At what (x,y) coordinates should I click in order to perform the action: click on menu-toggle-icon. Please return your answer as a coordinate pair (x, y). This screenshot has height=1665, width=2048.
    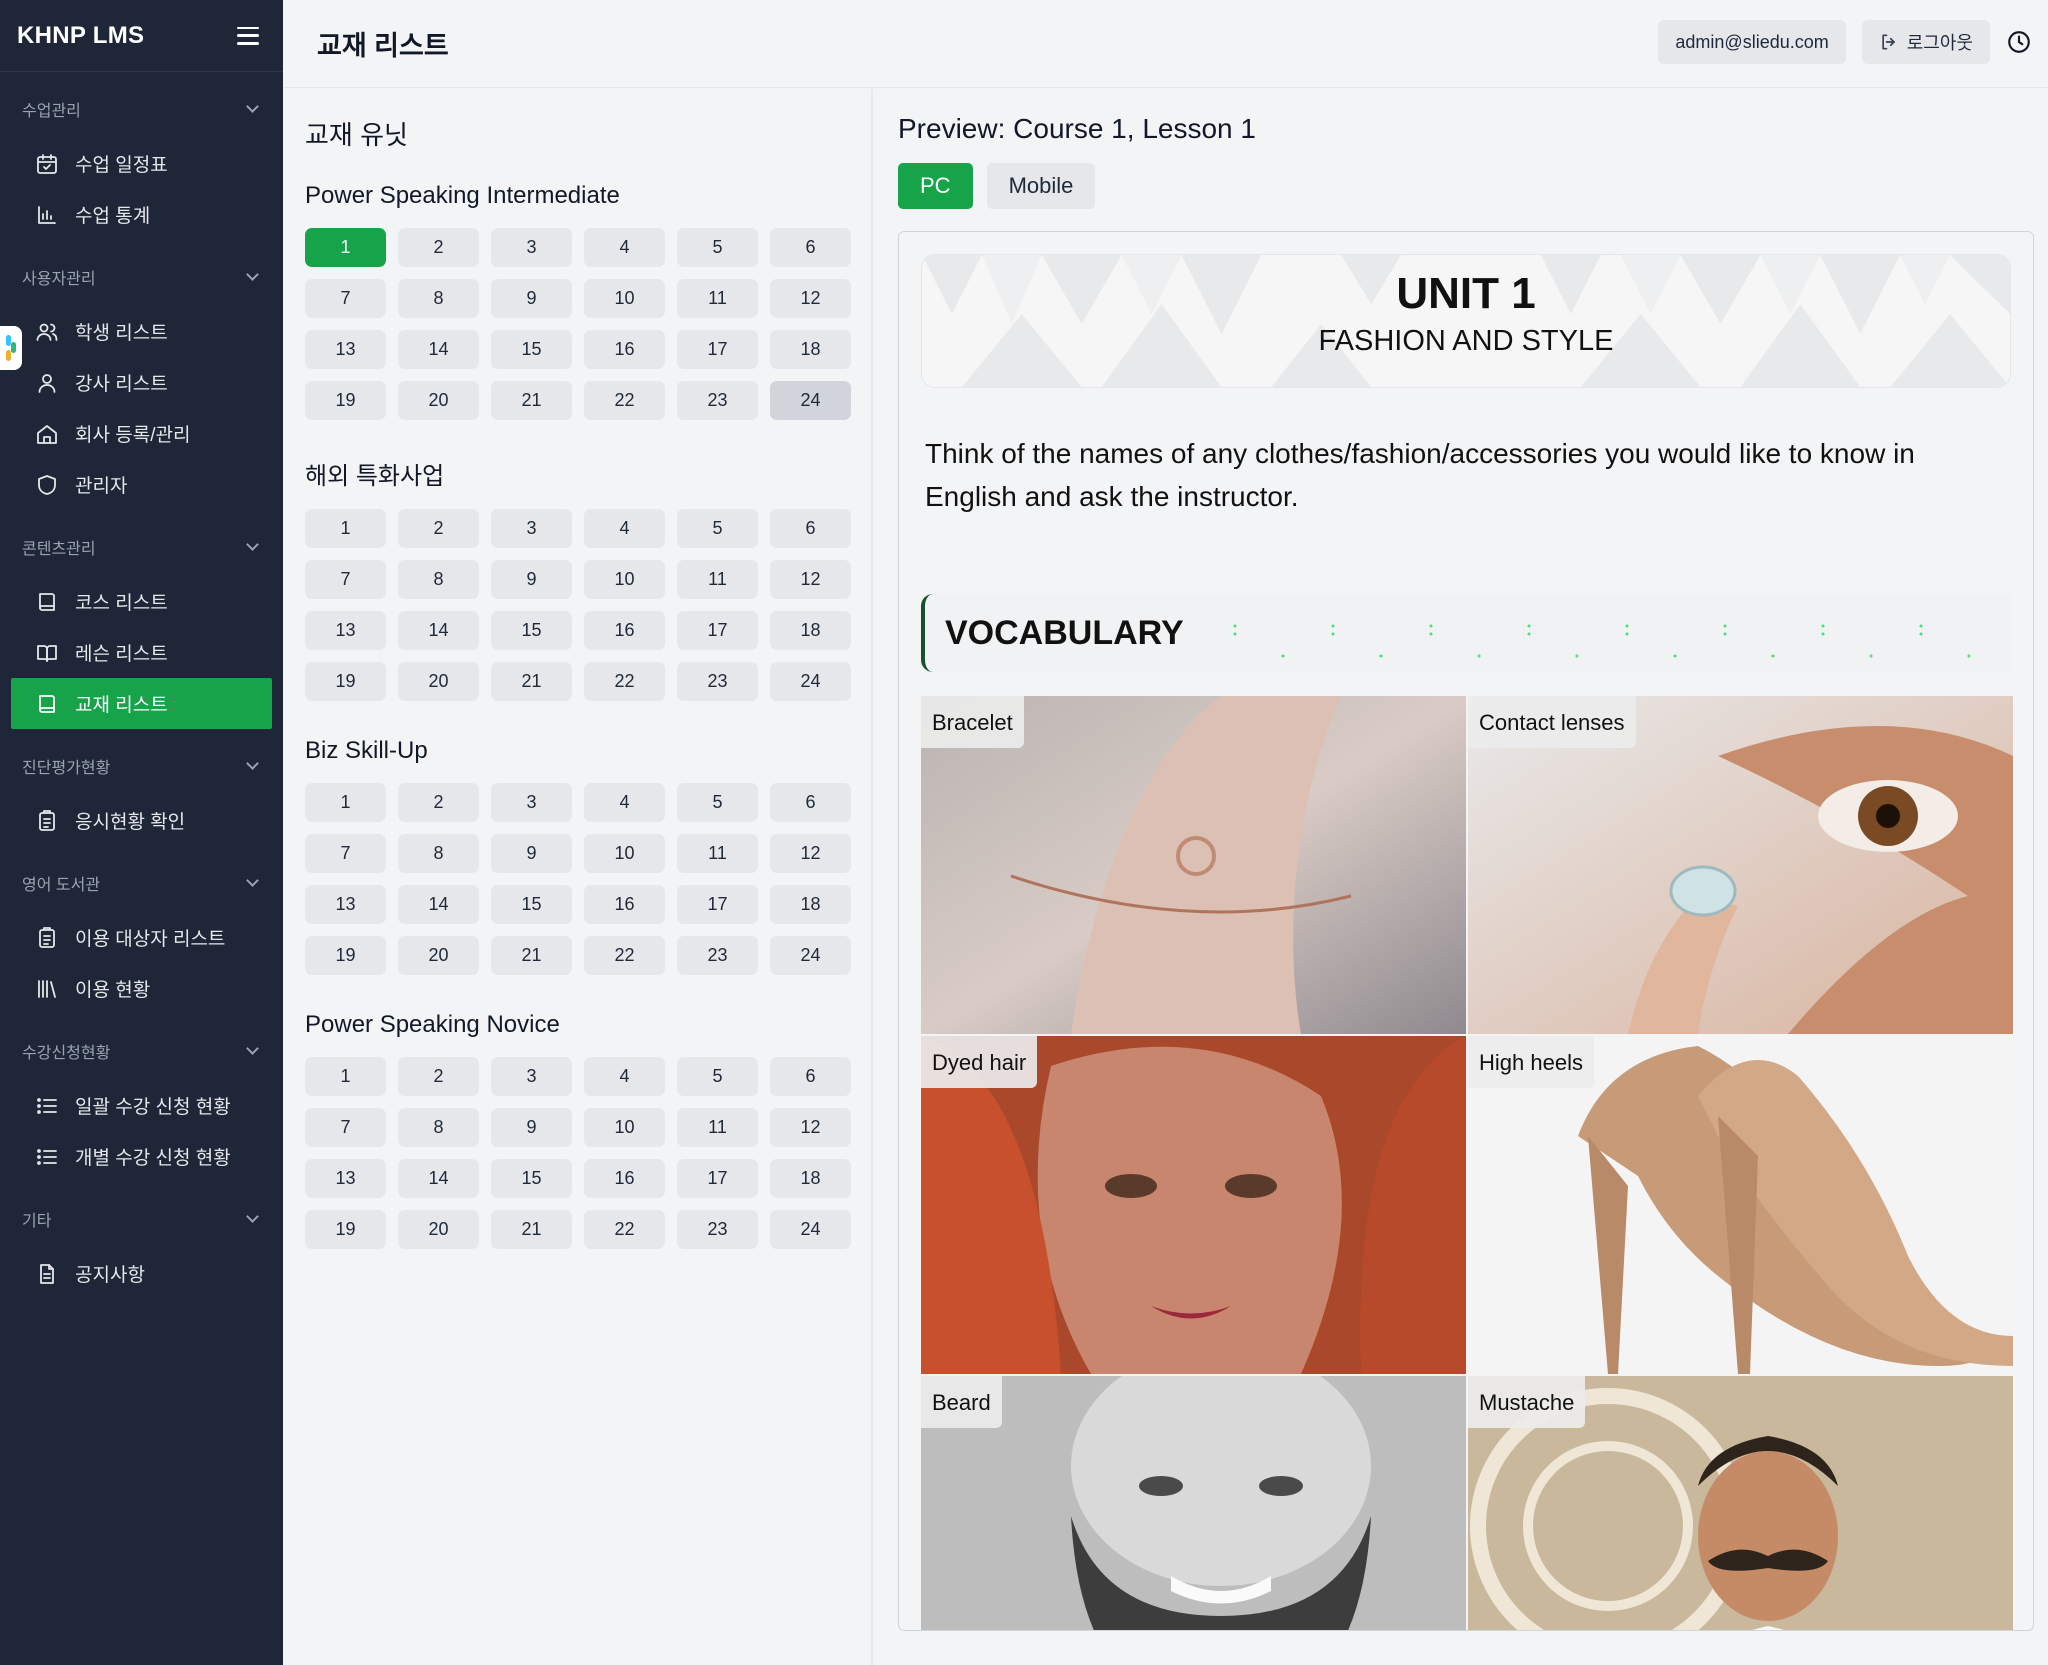
    Looking at the image, I should click on (248, 35).